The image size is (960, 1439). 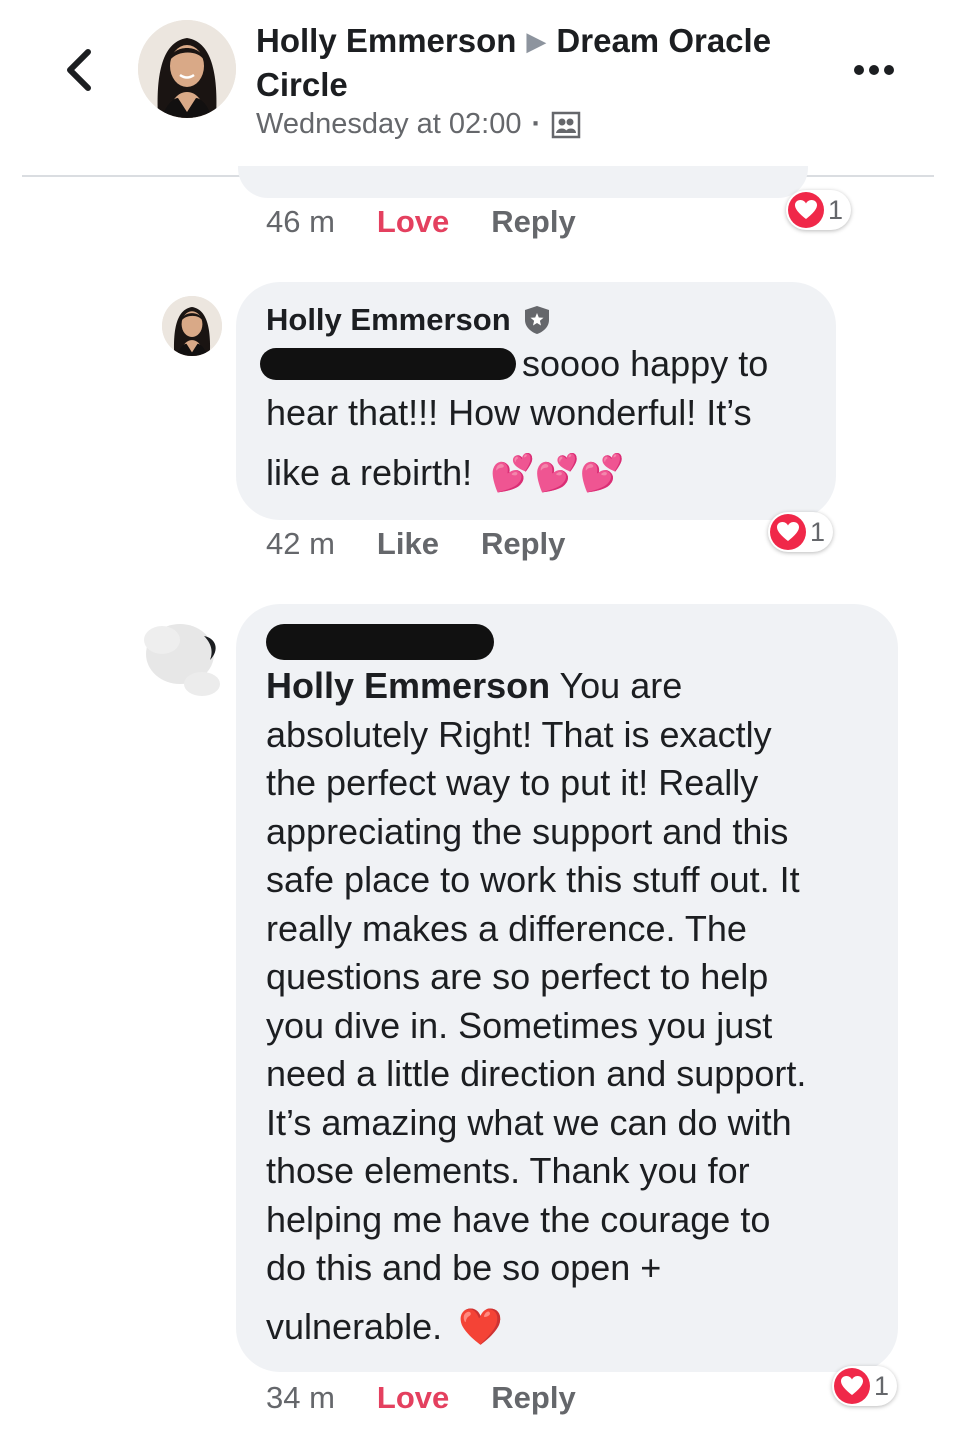 What do you see at coordinates (536, 1073) in the screenshot?
I see `comment-line: need a little direction and support.` at bounding box center [536, 1073].